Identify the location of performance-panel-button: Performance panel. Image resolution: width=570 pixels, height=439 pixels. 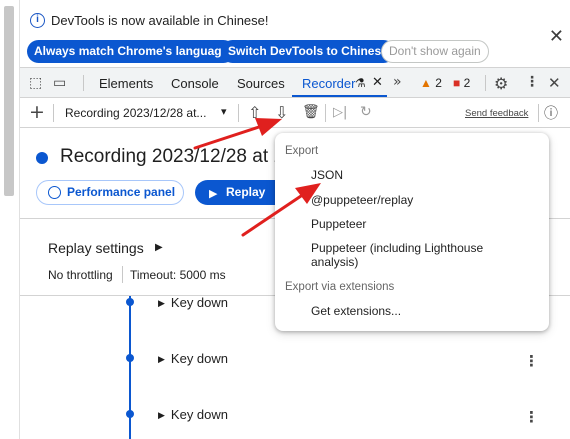
(110, 192).